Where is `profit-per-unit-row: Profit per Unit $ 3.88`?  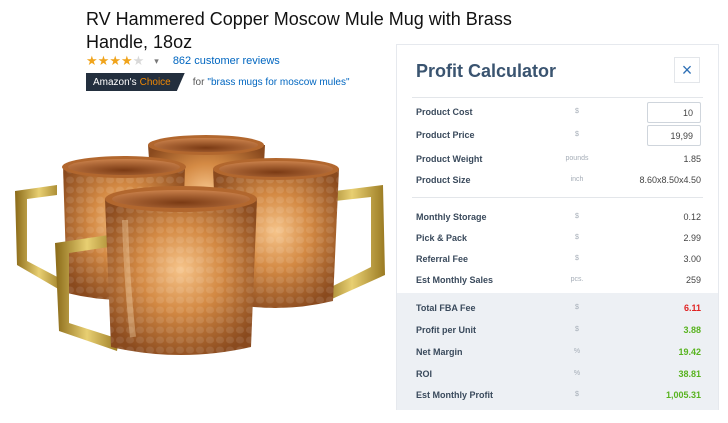
profit-per-unit-row: Profit per Unit $ 3.88 is located at coordinates (557, 330).